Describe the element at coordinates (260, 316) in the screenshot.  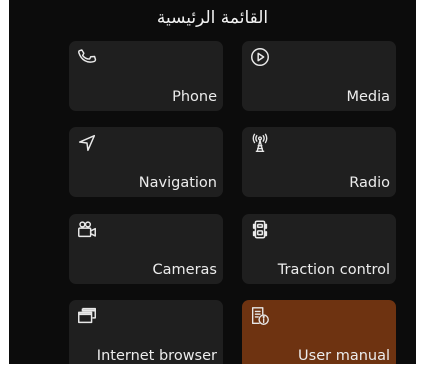
I see `user-manual-icon` at that location.